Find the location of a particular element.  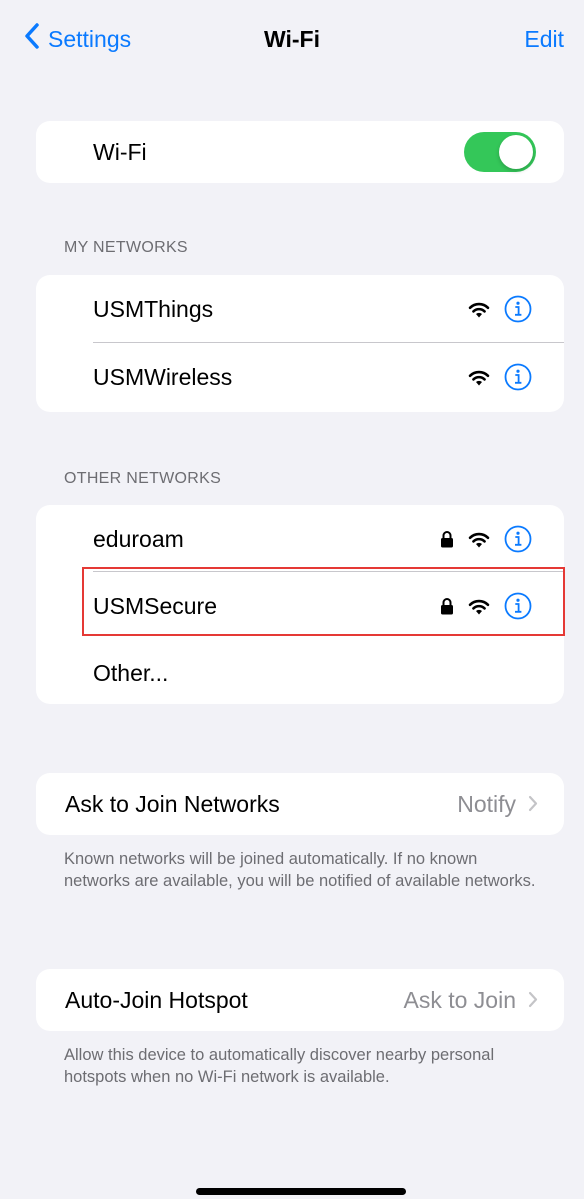

auto-join-value-group: Ask to Join is located at coordinates (471, 1000).